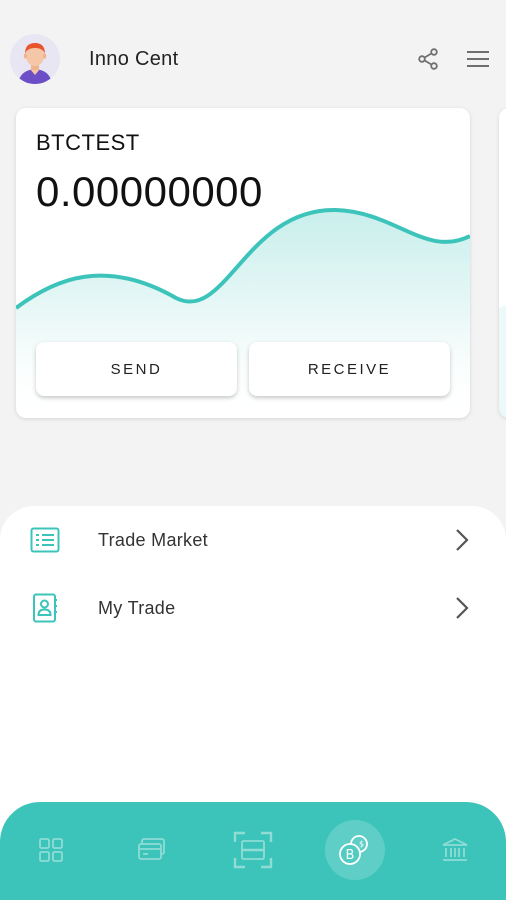 The width and height of the screenshot is (506, 900). Describe the element at coordinates (136, 369) in the screenshot. I see `send-button: SEND` at that location.